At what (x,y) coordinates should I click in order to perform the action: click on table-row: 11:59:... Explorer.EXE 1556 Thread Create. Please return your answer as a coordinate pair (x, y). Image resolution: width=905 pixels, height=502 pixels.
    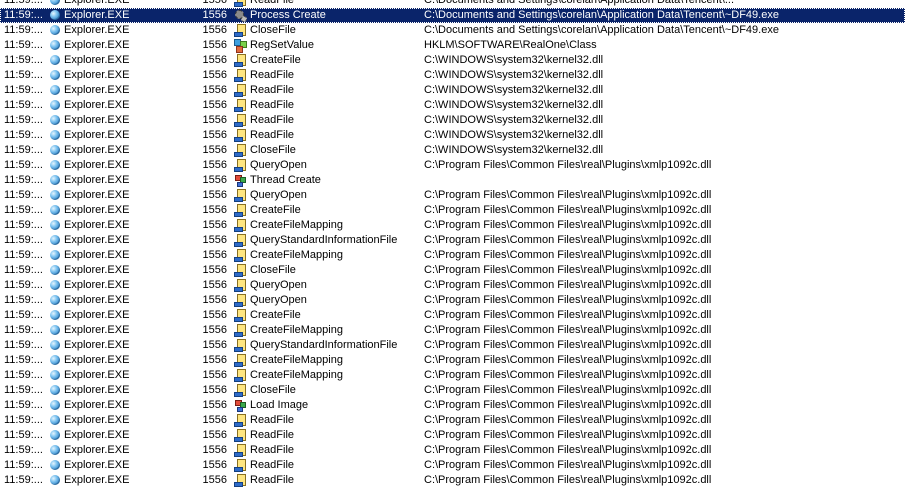
    Looking at the image, I should click on (452, 180).